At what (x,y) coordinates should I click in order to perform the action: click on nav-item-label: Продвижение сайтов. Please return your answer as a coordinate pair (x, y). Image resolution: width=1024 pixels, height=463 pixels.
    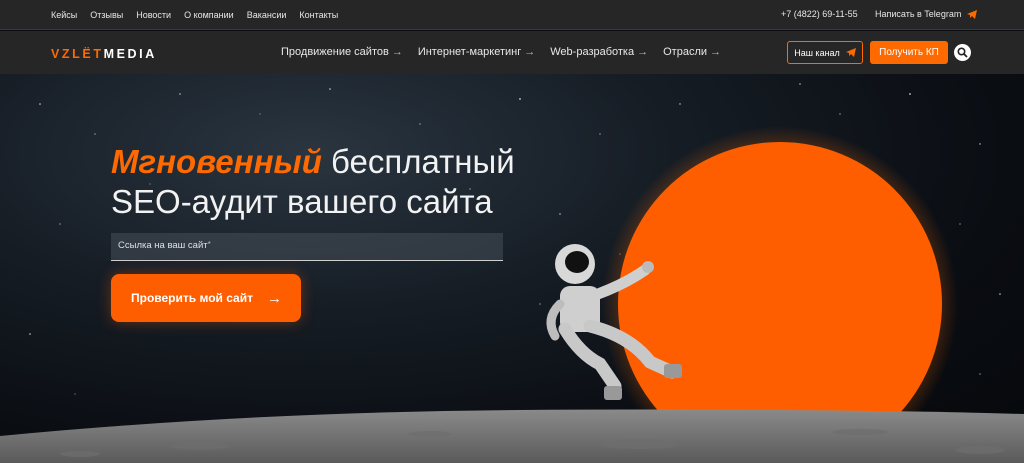
    Looking at the image, I should click on (335, 52).